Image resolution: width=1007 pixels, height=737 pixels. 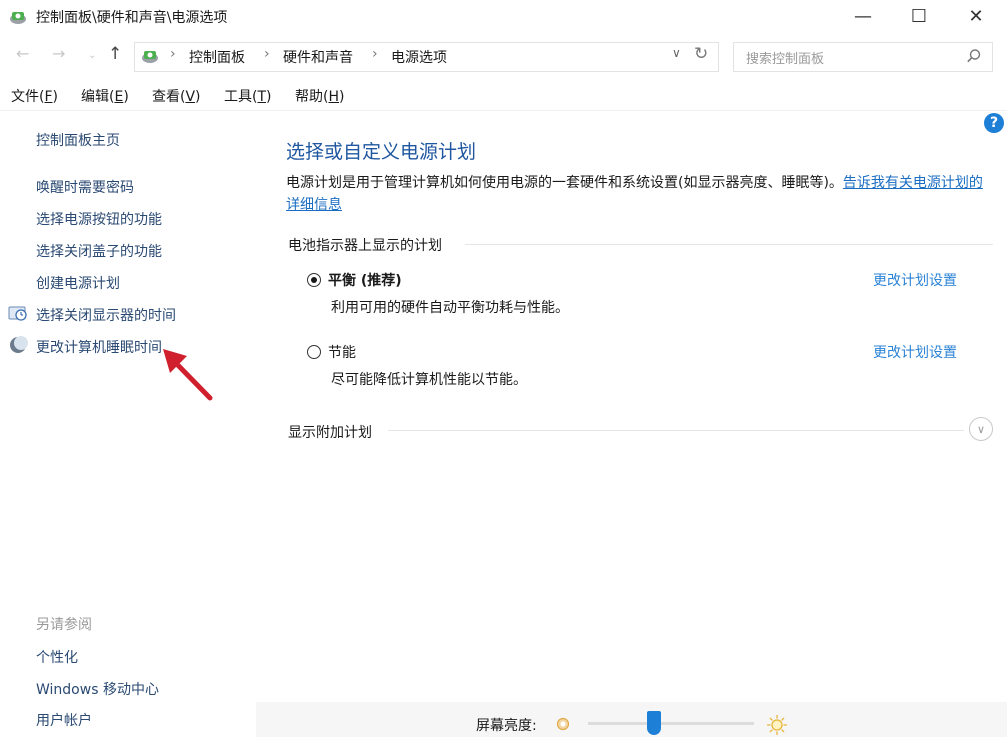 I want to click on menu-edit: 编辑(E), so click(x=105, y=96).